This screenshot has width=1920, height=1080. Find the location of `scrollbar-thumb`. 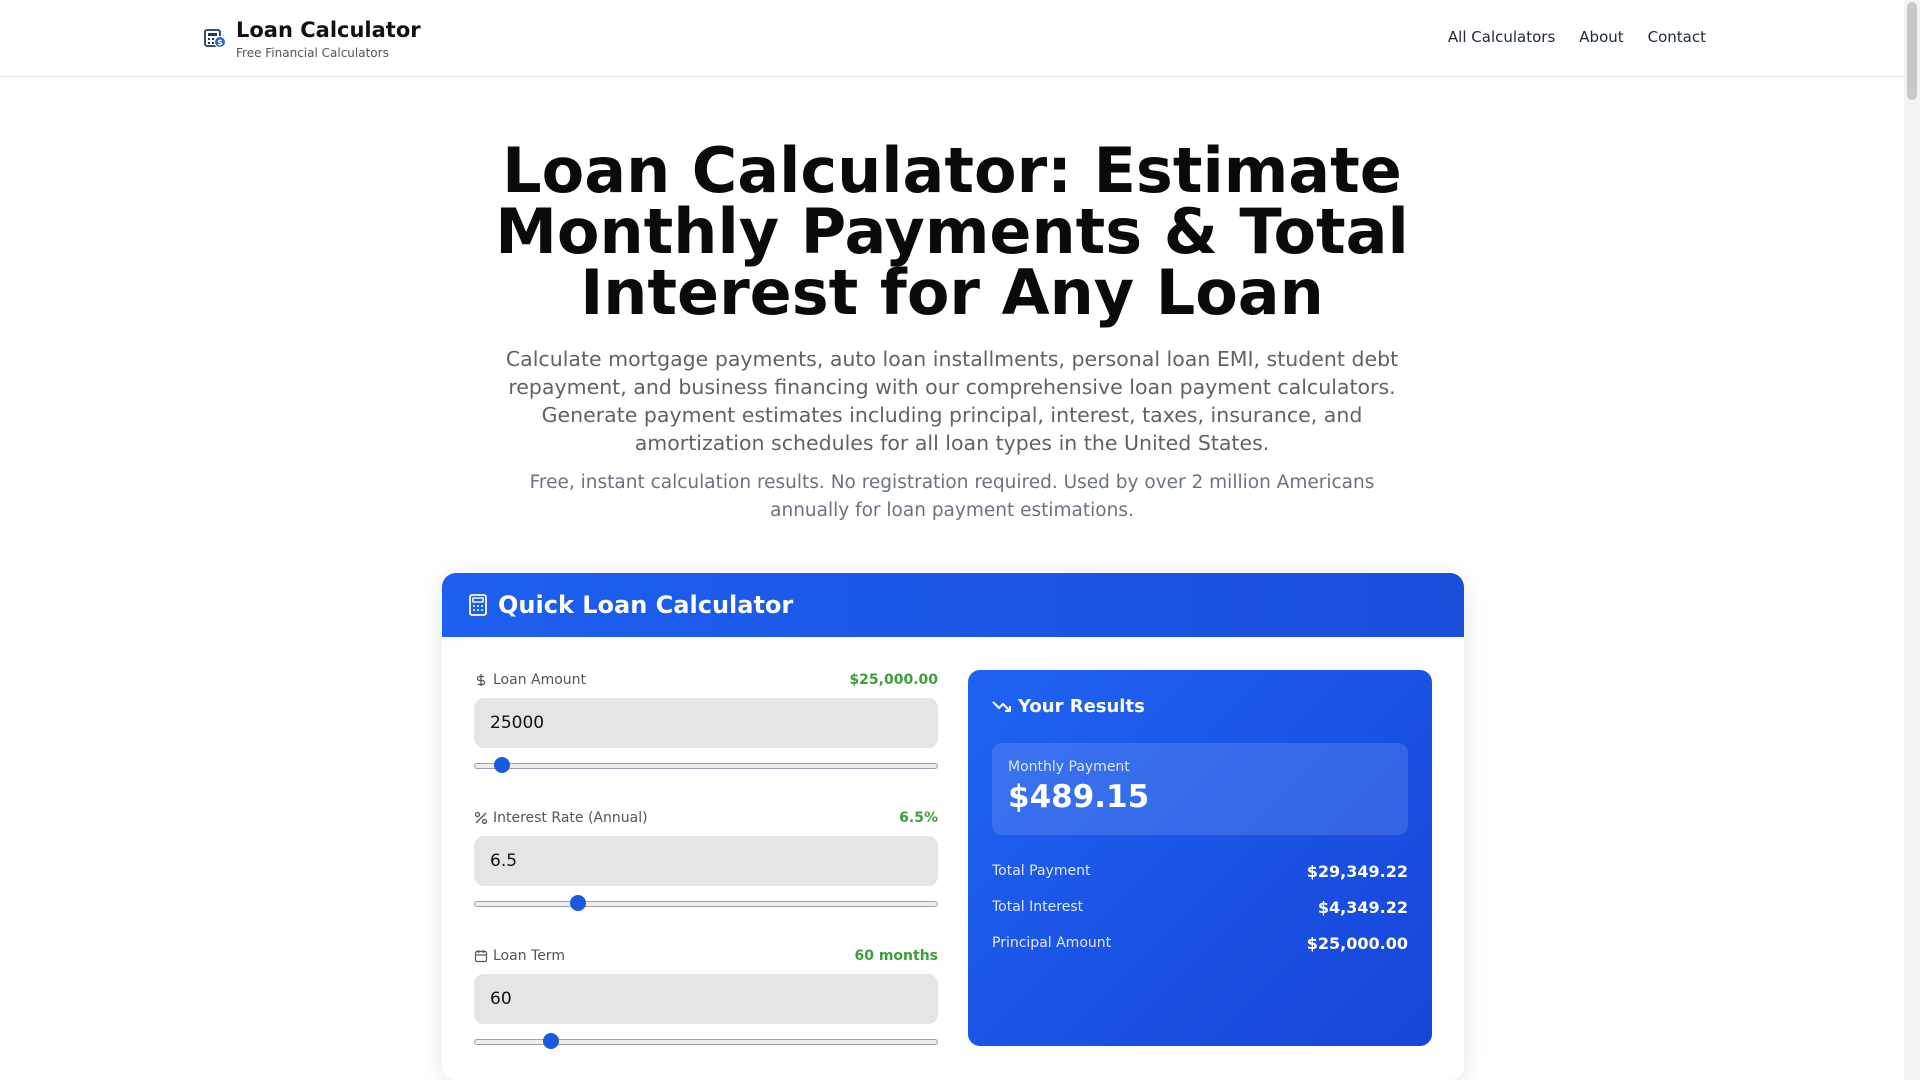

scrollbar-thumb is located at coordinates (1912, 51).